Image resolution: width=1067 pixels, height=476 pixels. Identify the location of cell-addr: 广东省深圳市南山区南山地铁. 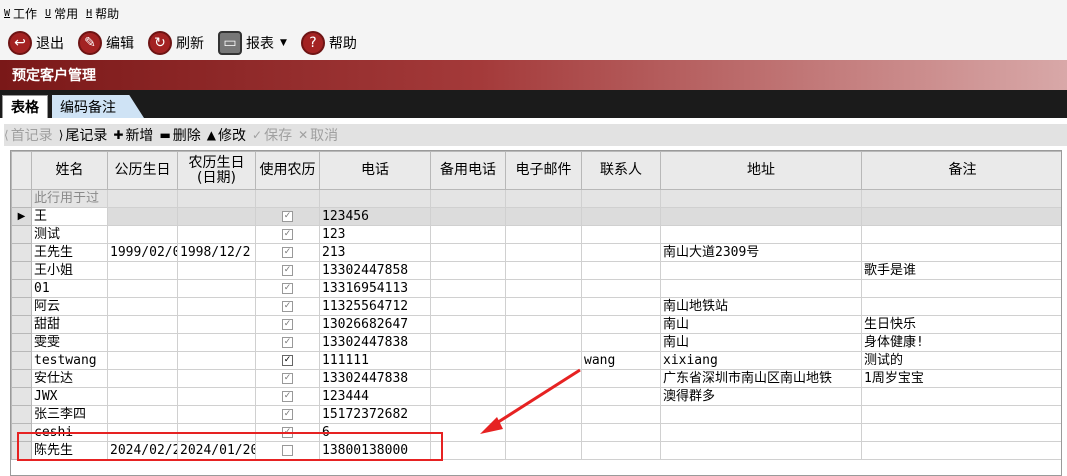
(761, 378).